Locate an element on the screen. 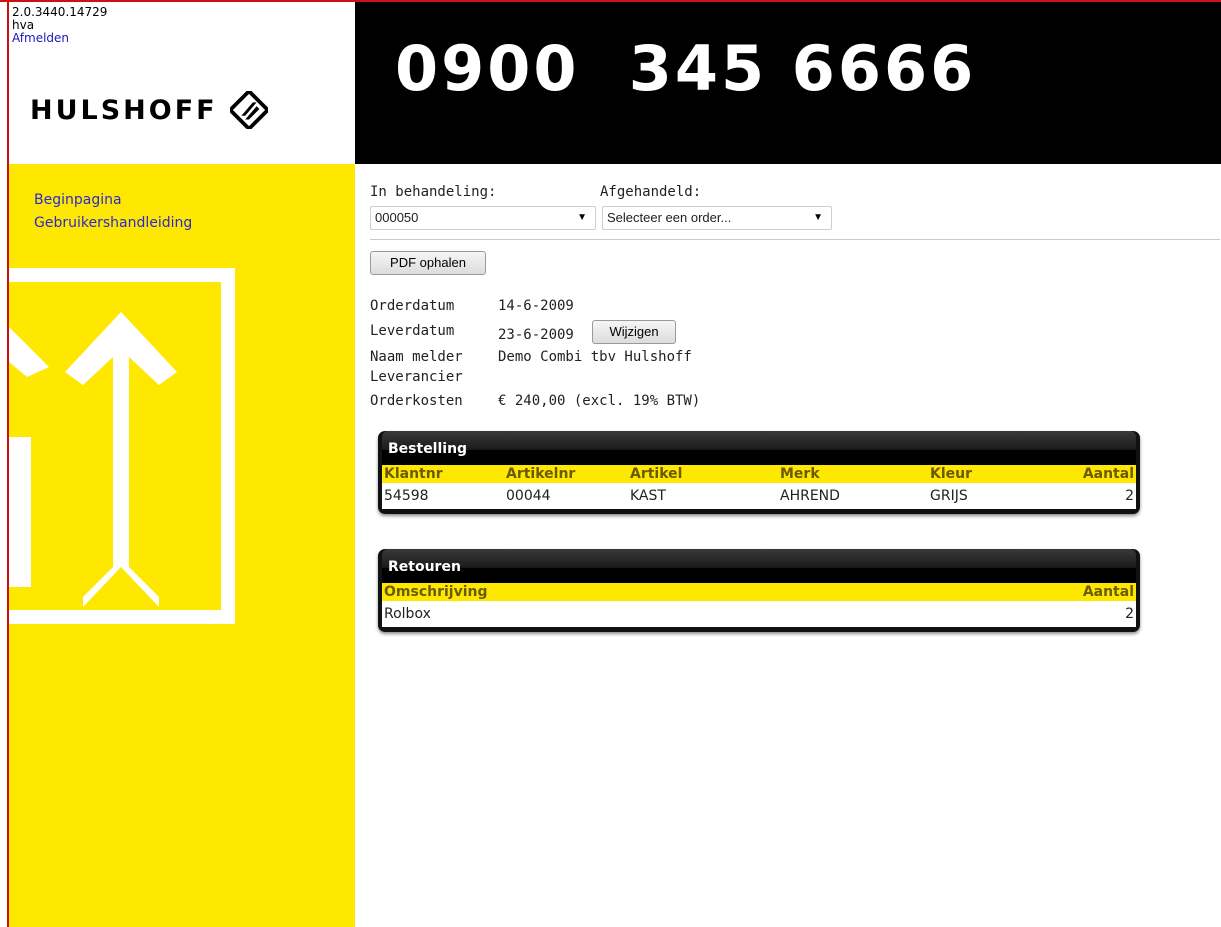 The image size is (1221, 927). column-header-merk: Merk is located at coordinates (853, 474).